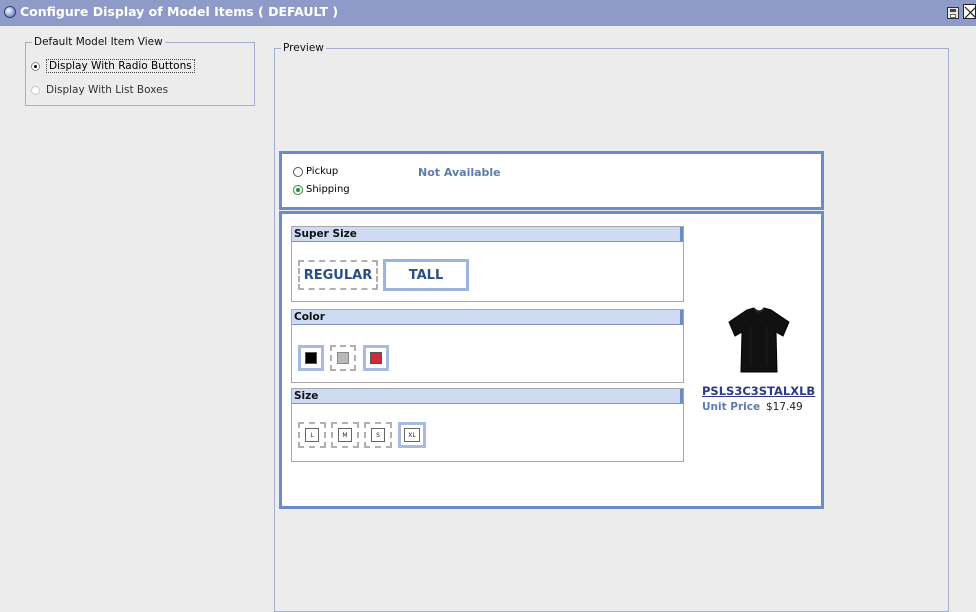 Image resolution: width=976 pixels, height=612 pixels. I want to click on size-option-l-label: L, so click(312, 435).